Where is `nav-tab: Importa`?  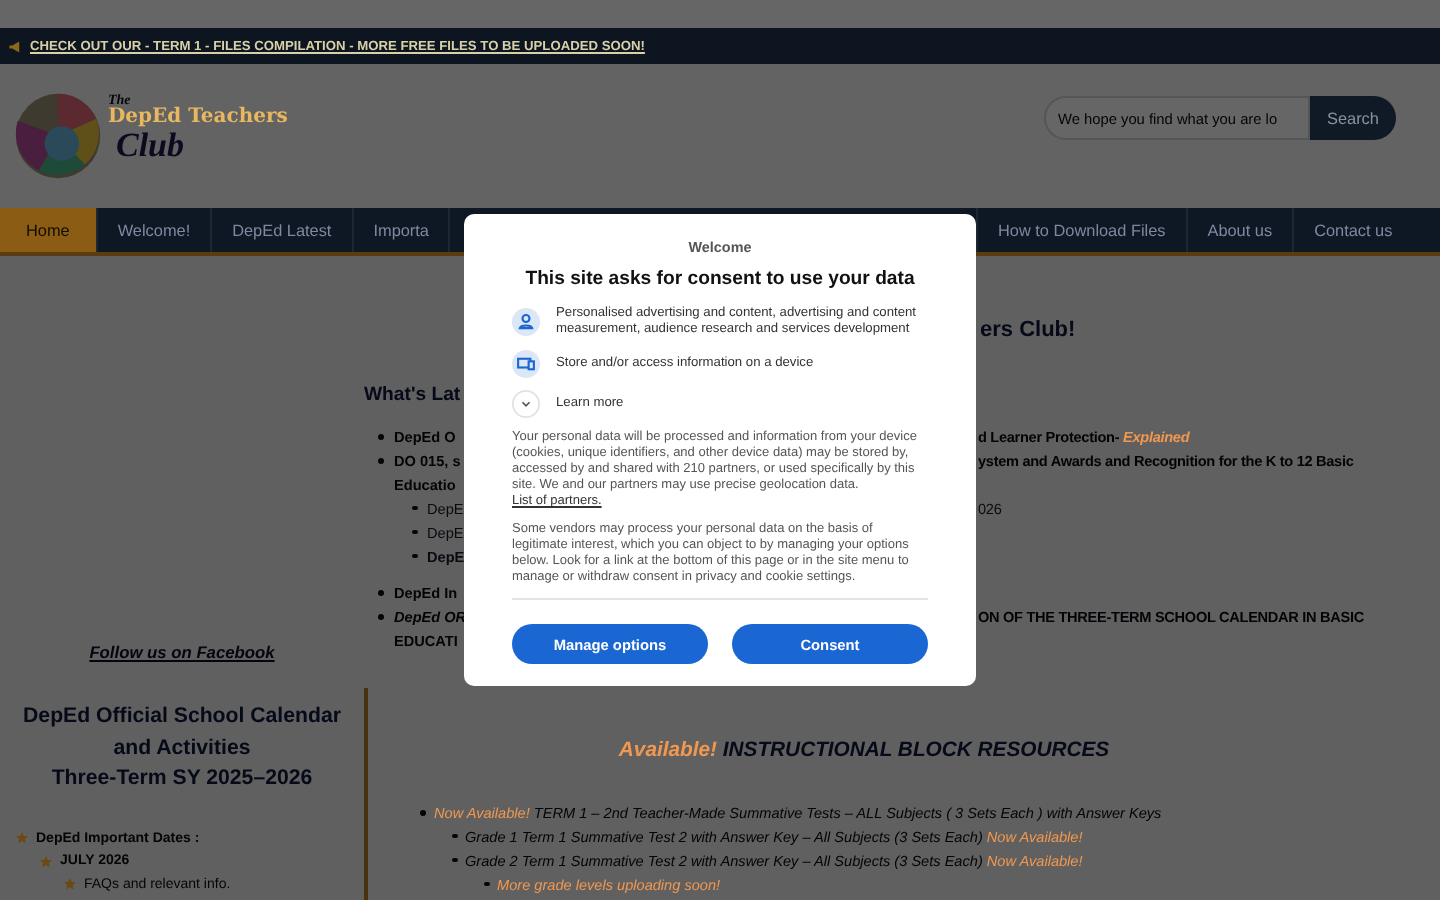
nav-tab: Importa is located at coordinates (402, 230).